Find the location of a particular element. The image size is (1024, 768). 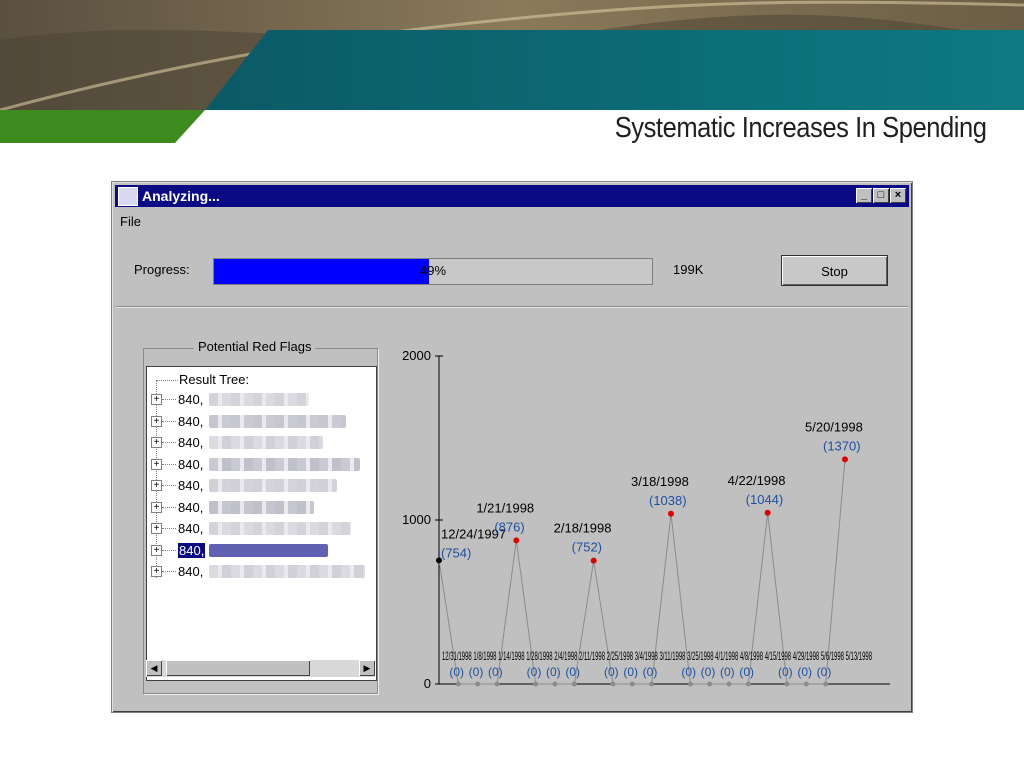

scroll-left-button: ◀ is located at coordinates (154, 668).